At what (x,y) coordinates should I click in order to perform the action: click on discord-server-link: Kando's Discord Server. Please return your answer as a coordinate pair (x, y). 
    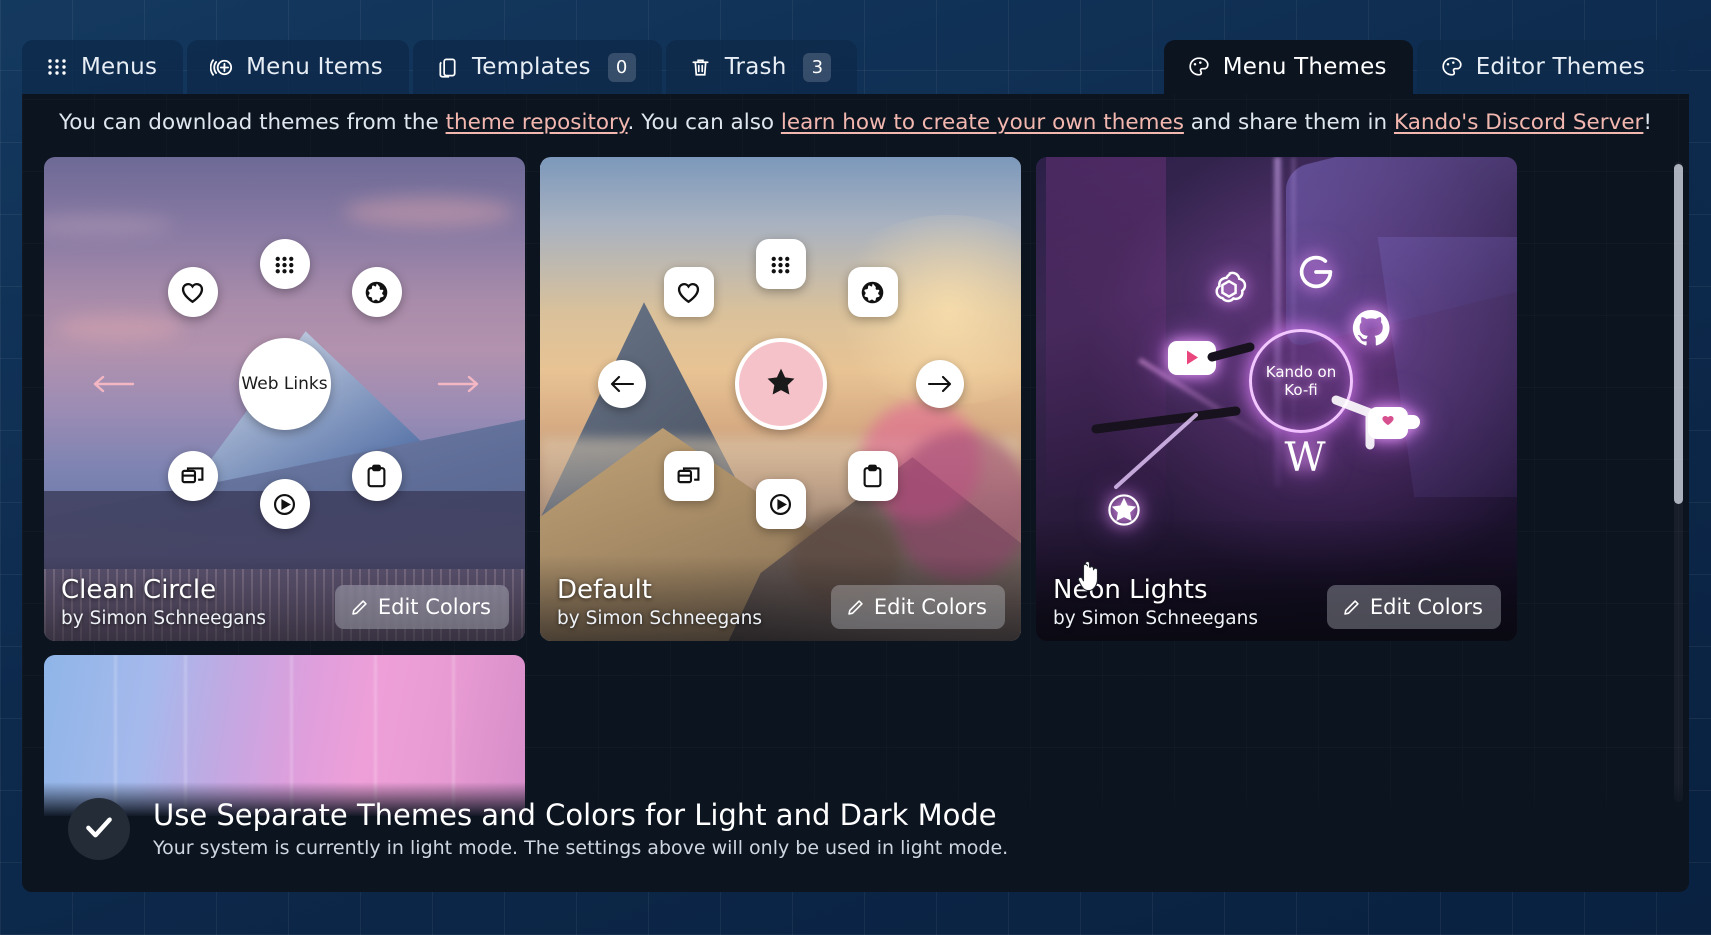
    Looking at the image, I should click on (1518, 122).